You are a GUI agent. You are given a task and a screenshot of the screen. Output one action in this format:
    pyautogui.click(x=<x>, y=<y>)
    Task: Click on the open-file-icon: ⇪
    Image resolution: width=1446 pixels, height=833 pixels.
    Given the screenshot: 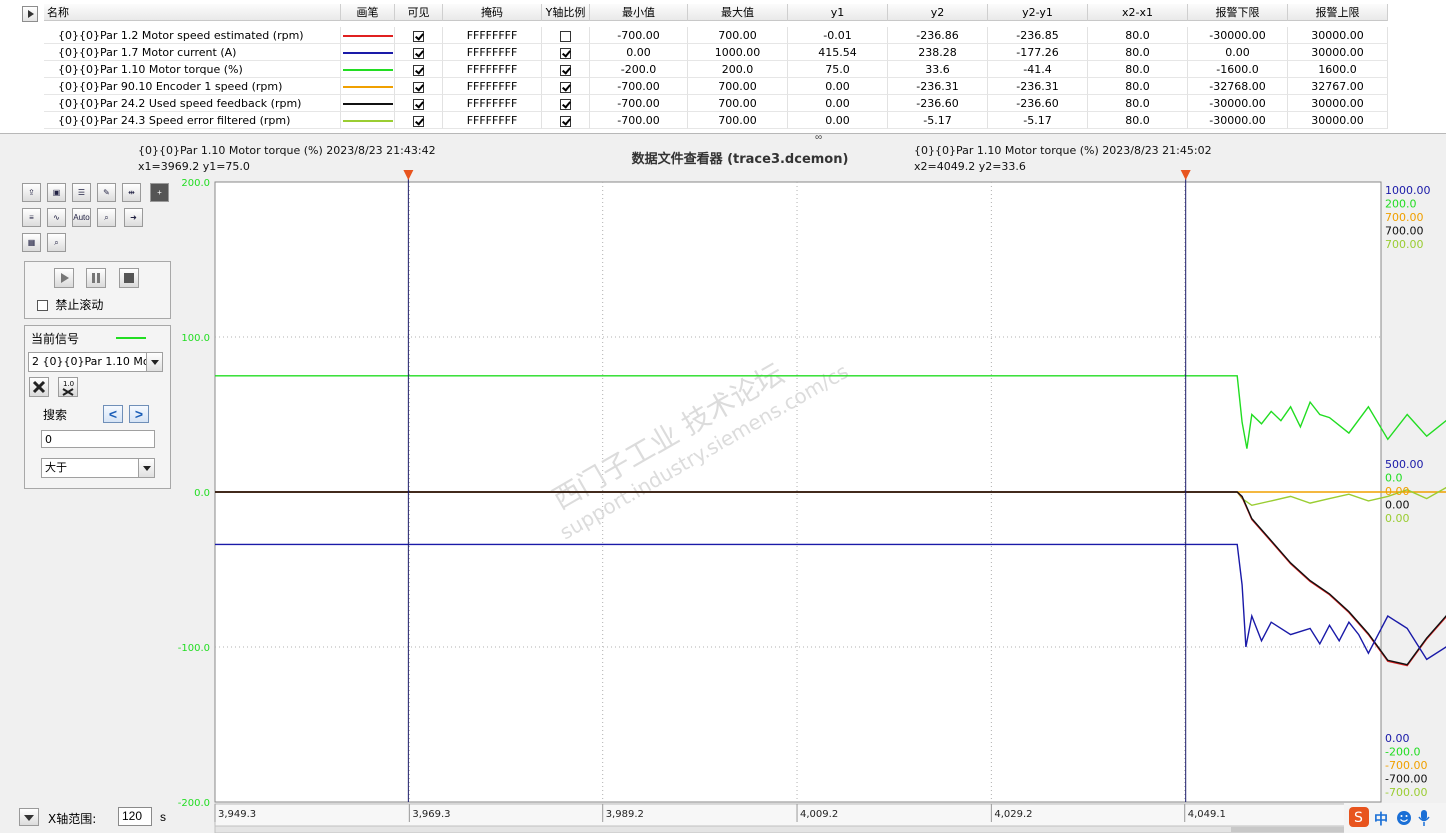 What is the action you would take?
    pyautogui.click(x=31, y=192)
    